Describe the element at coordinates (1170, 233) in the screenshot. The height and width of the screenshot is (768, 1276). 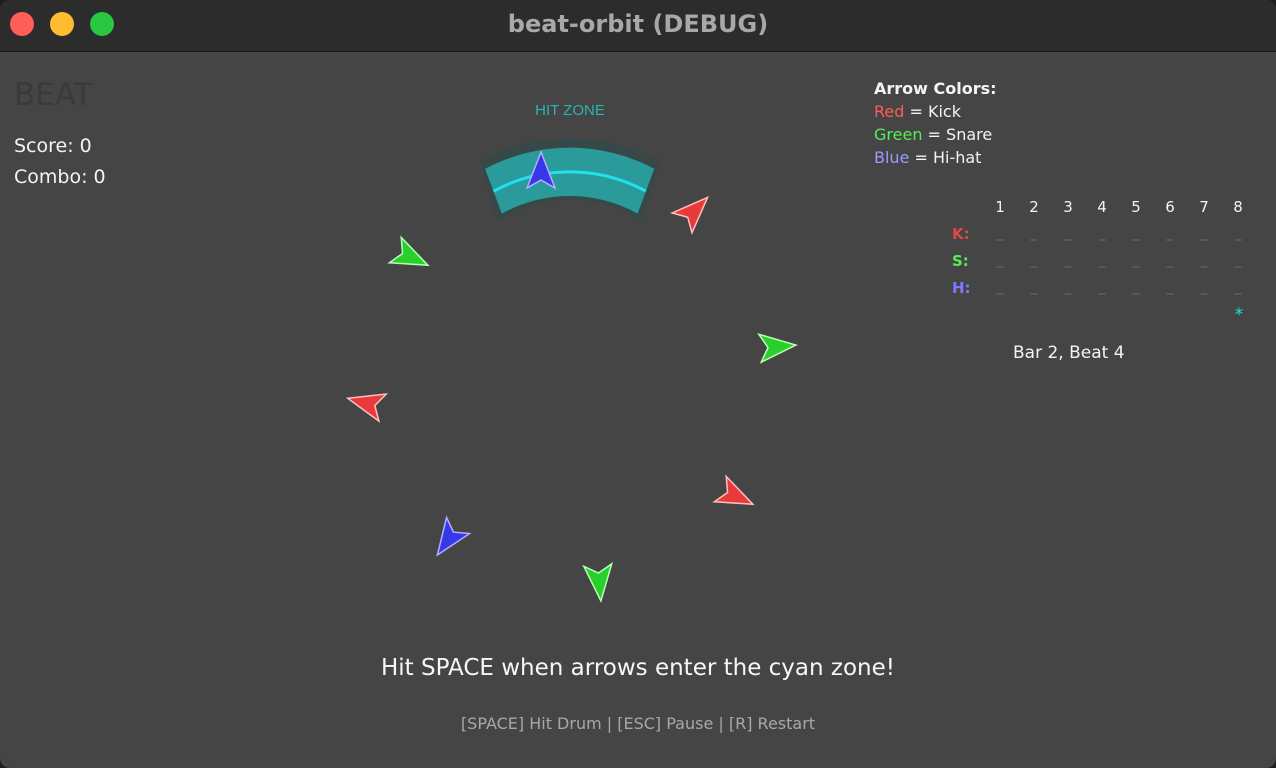
I see `kick-step-6: _` at that location.